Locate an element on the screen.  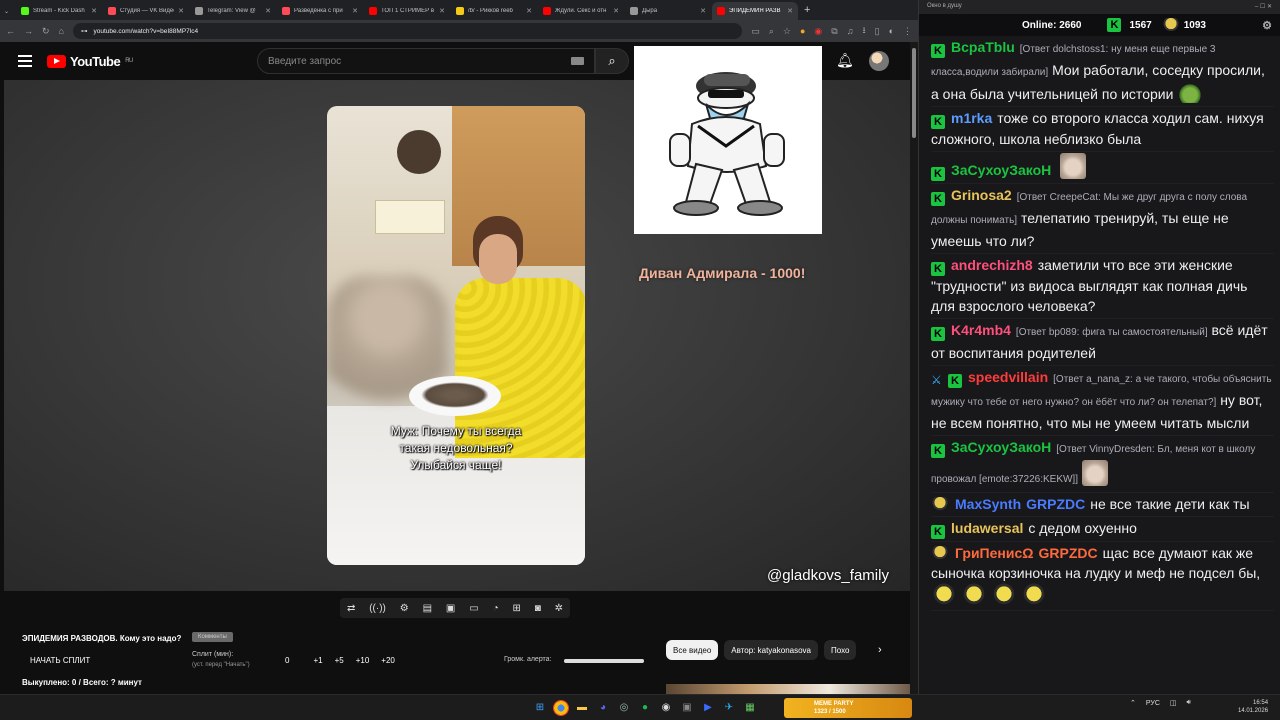
browser-tab: ТОП 1 СТРИМЕР в ✕ is located at coordinates (407, 11).